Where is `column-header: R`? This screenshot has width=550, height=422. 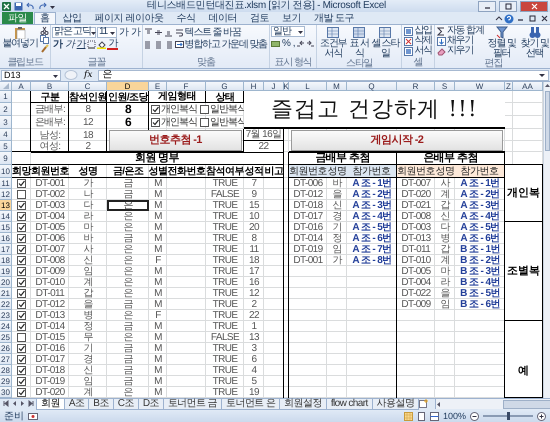
column-header: R is located at coordinates (416, 86).